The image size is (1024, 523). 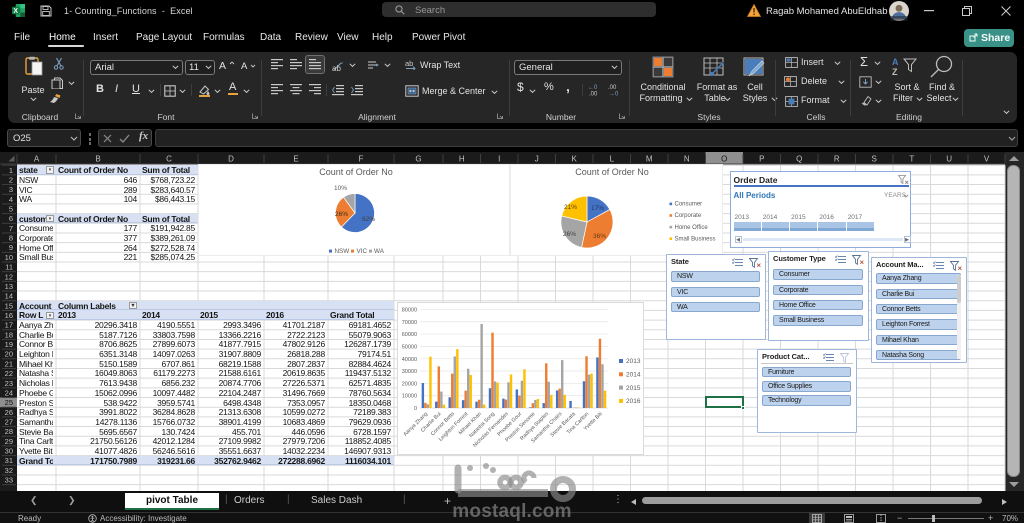 I want to click on svg-text: 21%, so click(x=570, y=207).